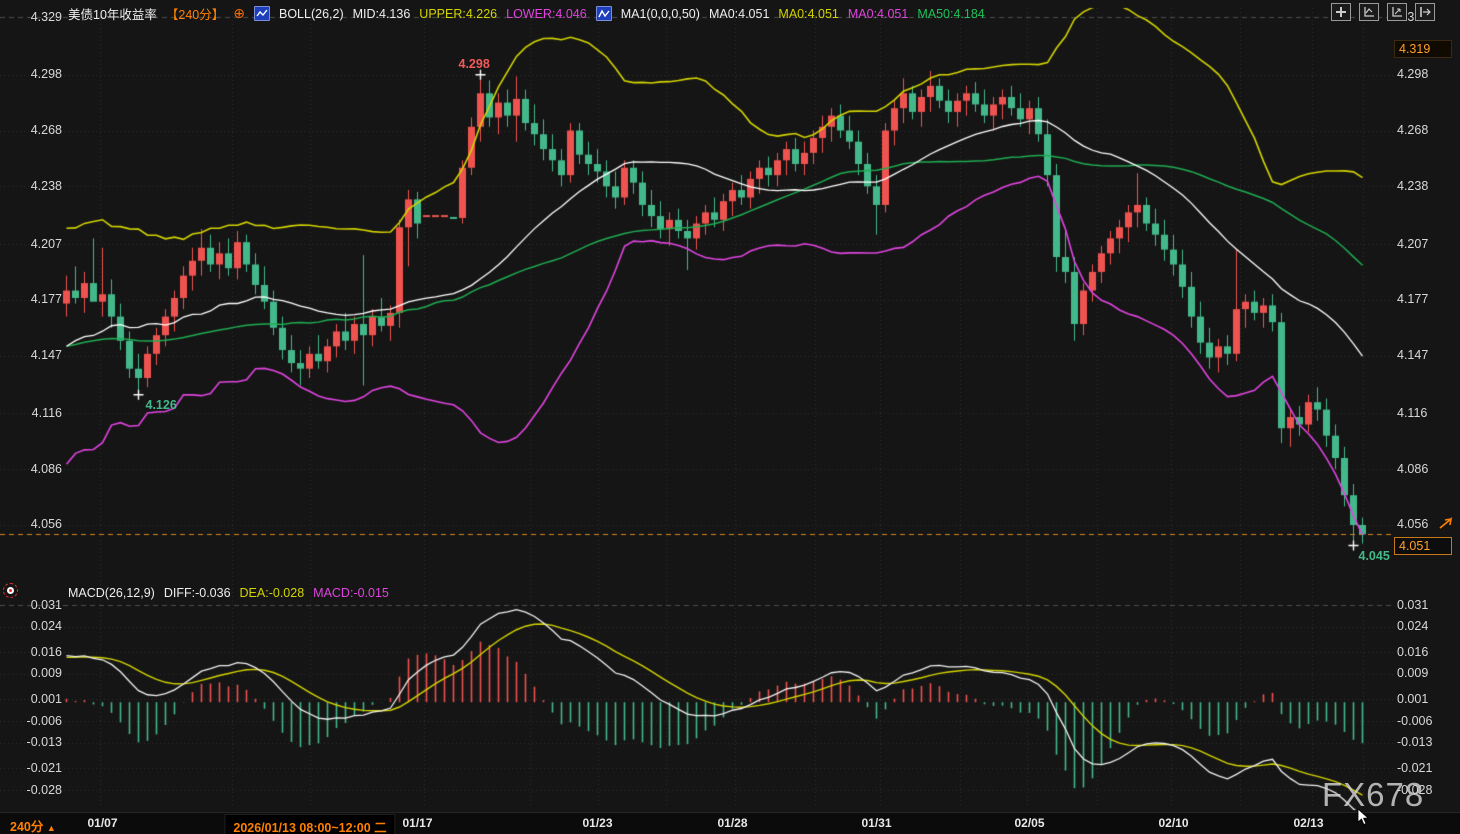  Describe the element at coordinates (1413, 243) in the screenshot. I see `price-axis-label-right: 4.207` at that location.